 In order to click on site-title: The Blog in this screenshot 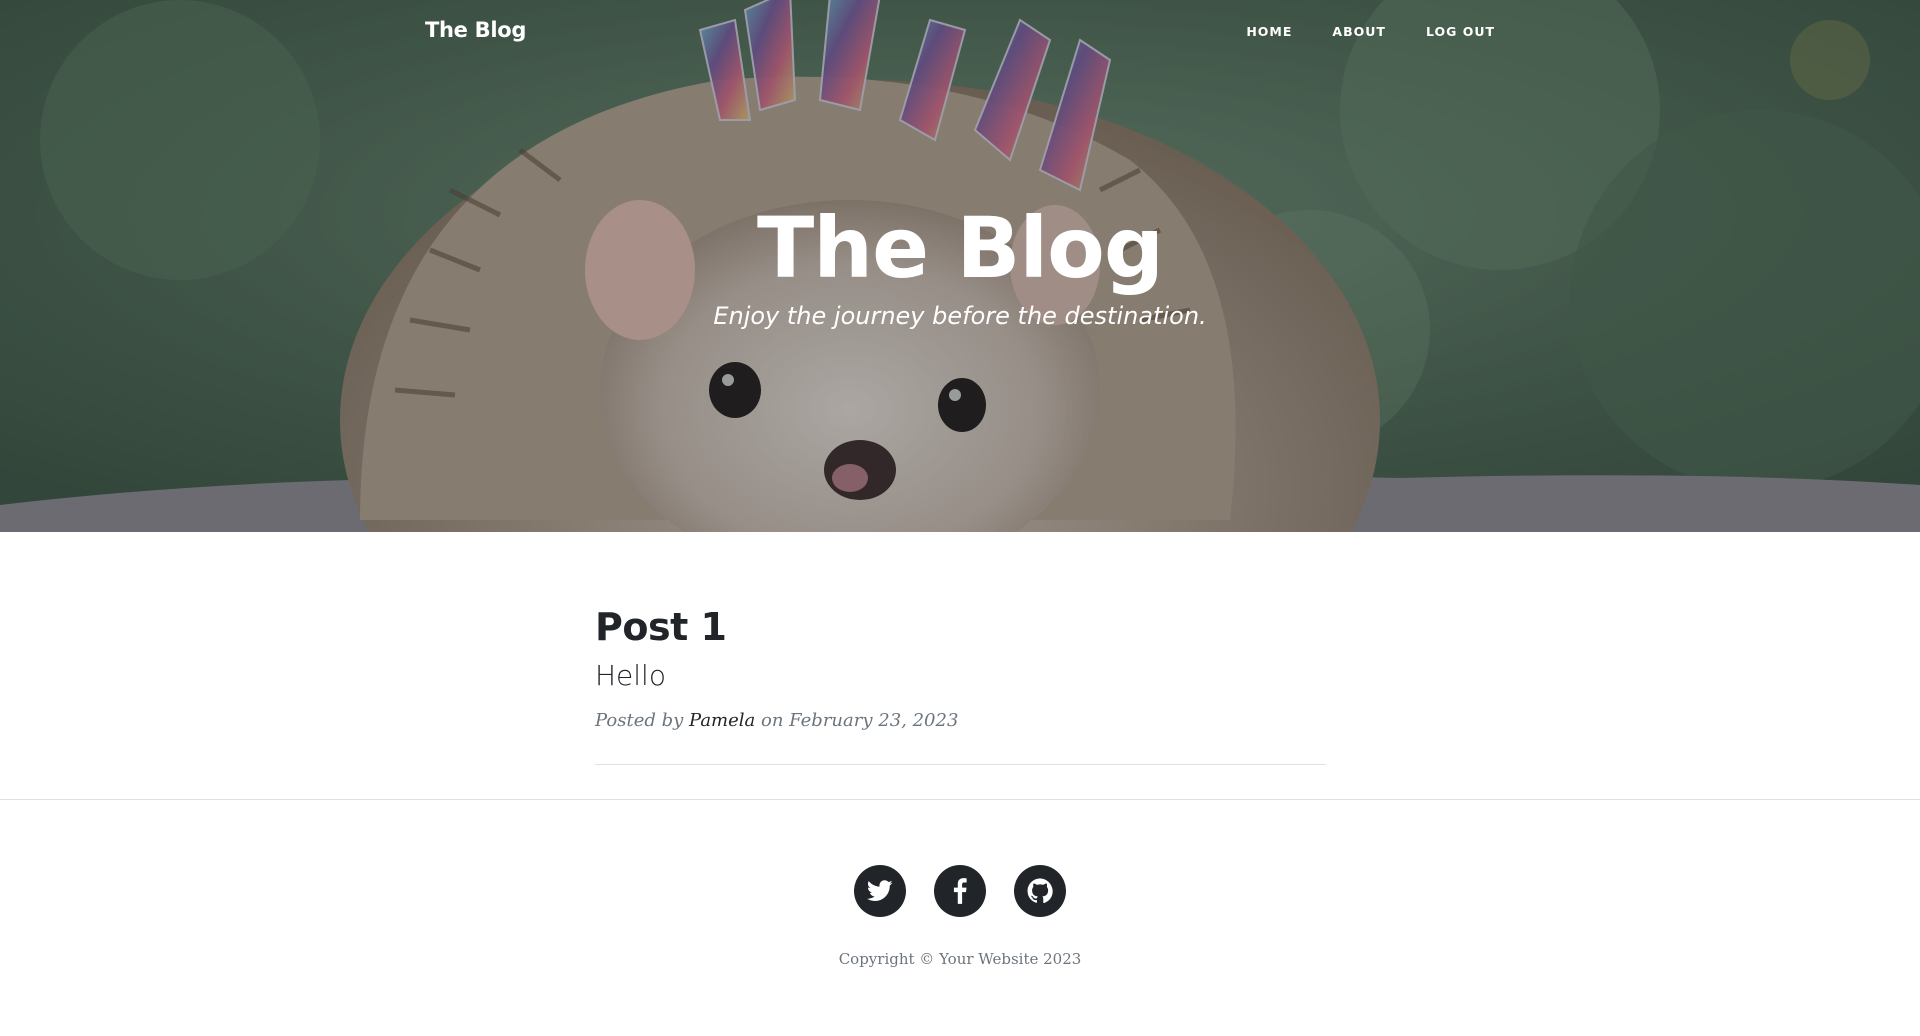, I will do `click(960, 248)`.